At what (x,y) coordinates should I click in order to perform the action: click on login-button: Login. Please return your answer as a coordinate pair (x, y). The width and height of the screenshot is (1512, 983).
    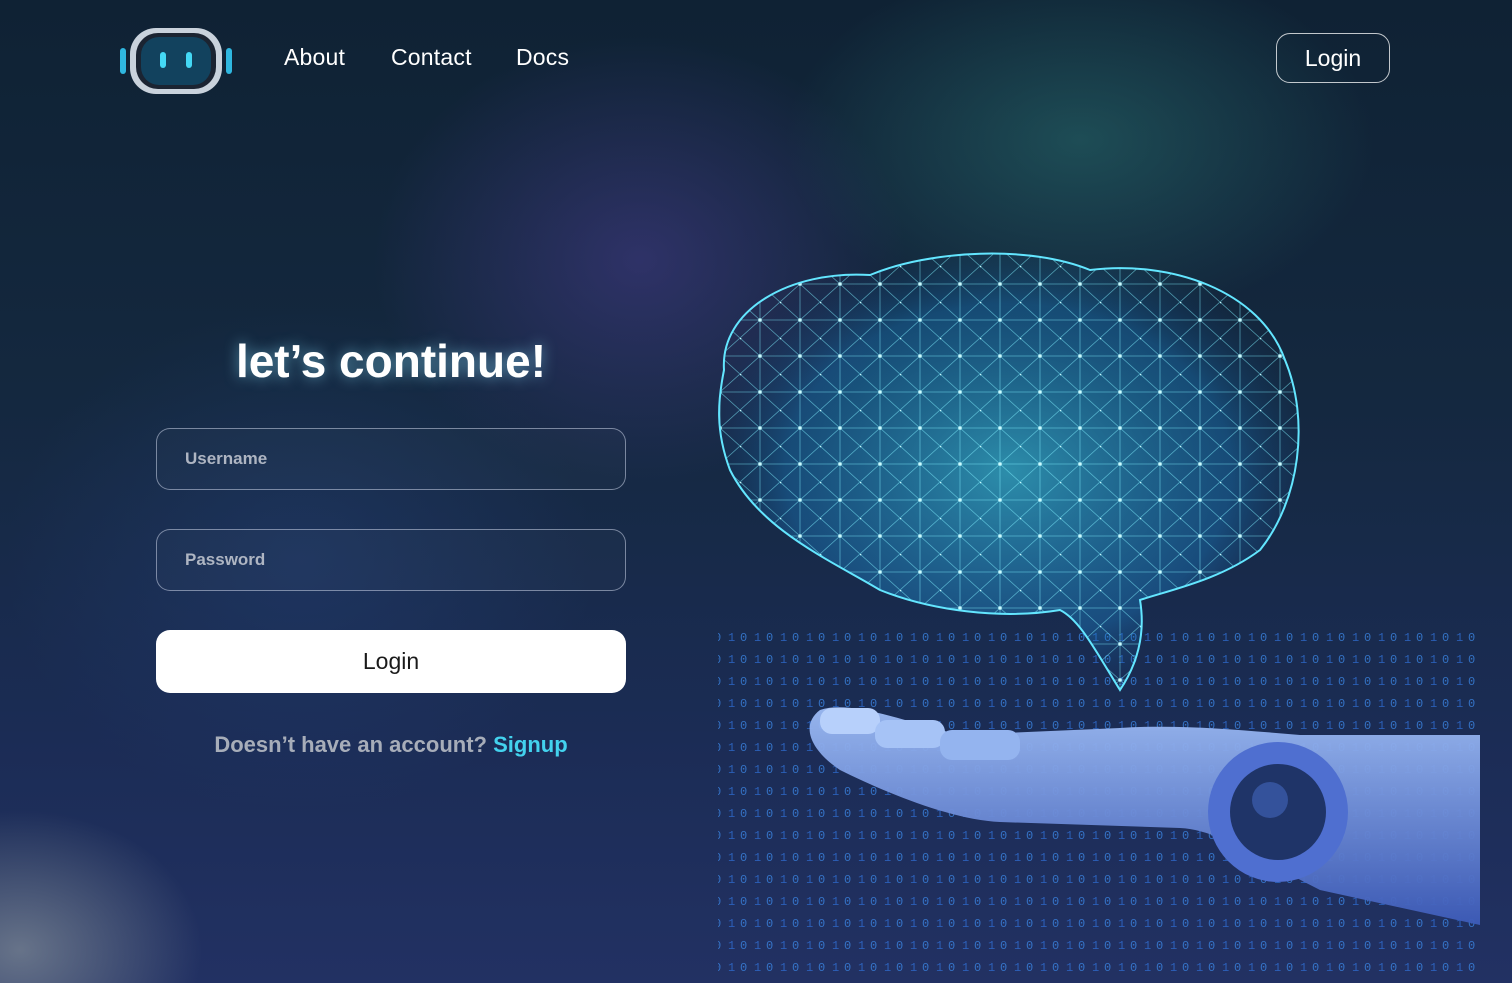
    Looking at the image, I should click on (391, 661).